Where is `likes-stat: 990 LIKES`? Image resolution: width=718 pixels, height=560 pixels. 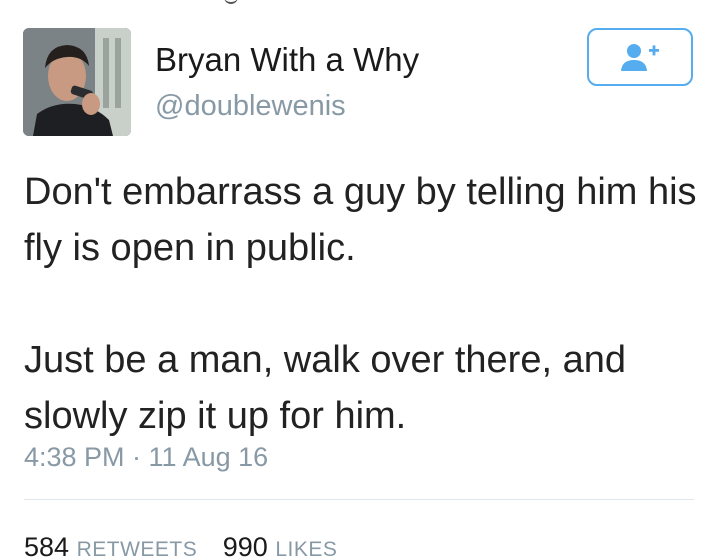 likes-stat: 990 LIKES is located at coordinates (280, 546).